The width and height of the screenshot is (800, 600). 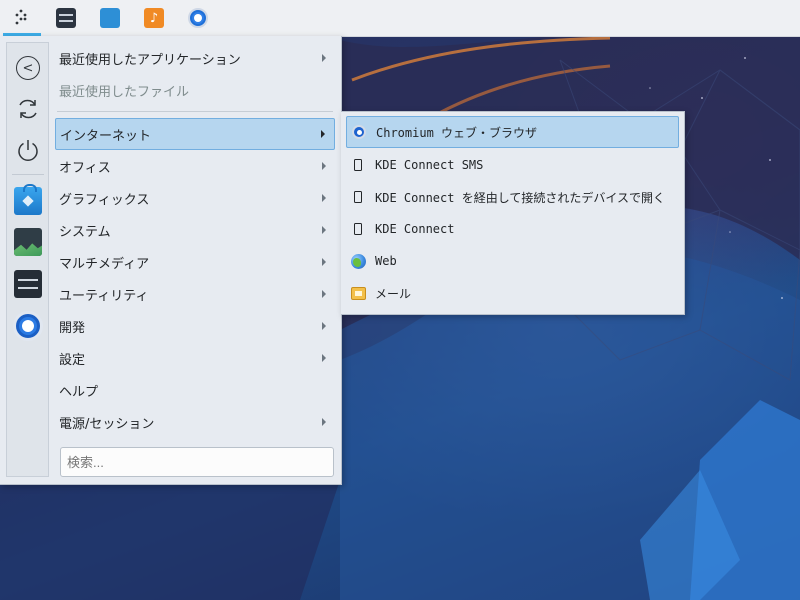 What do you see at coordinates (85, 168) in the screenshot?
I see `category-label: オフィス` at bounding box center [85, 168].